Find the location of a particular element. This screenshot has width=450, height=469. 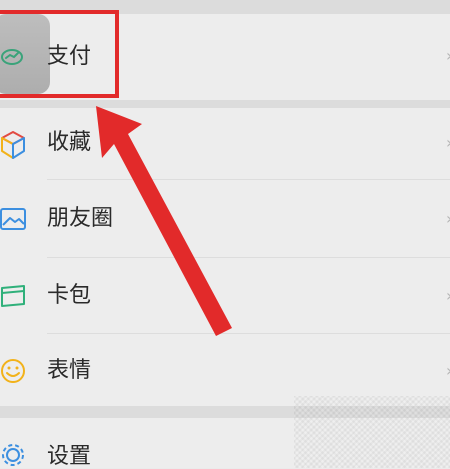

highlight-box is located at coordinates (59, 54).